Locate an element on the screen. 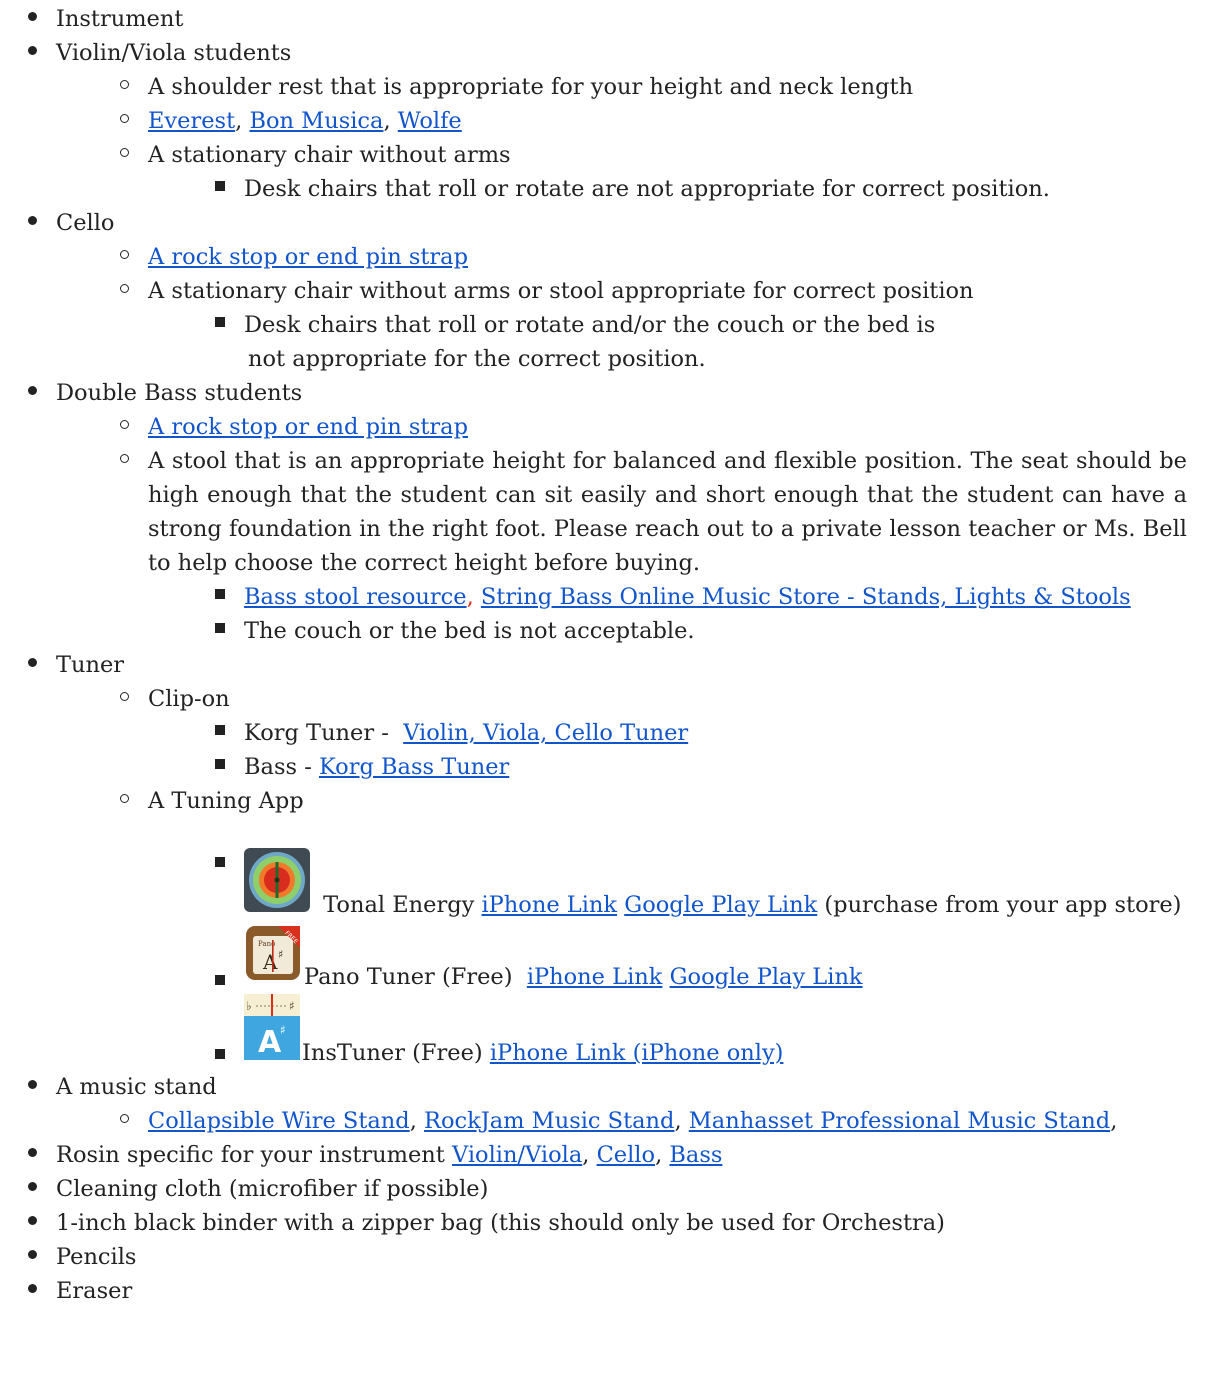  link-tonal-energy-google-play: Google Play Link is located at coordinates (720, 905).